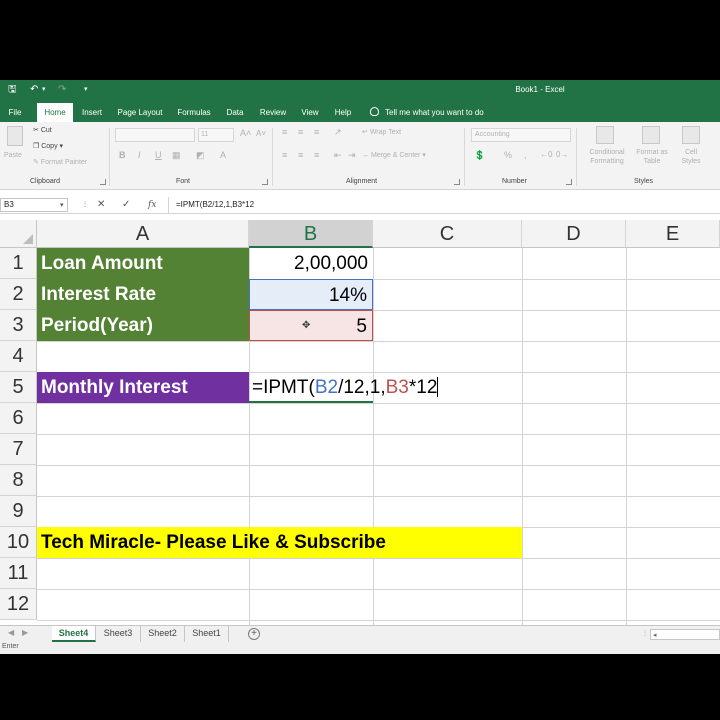  Describe the element at coordinates (18, 573) in the screenshot. I see `row-header-11: 11` at that location.